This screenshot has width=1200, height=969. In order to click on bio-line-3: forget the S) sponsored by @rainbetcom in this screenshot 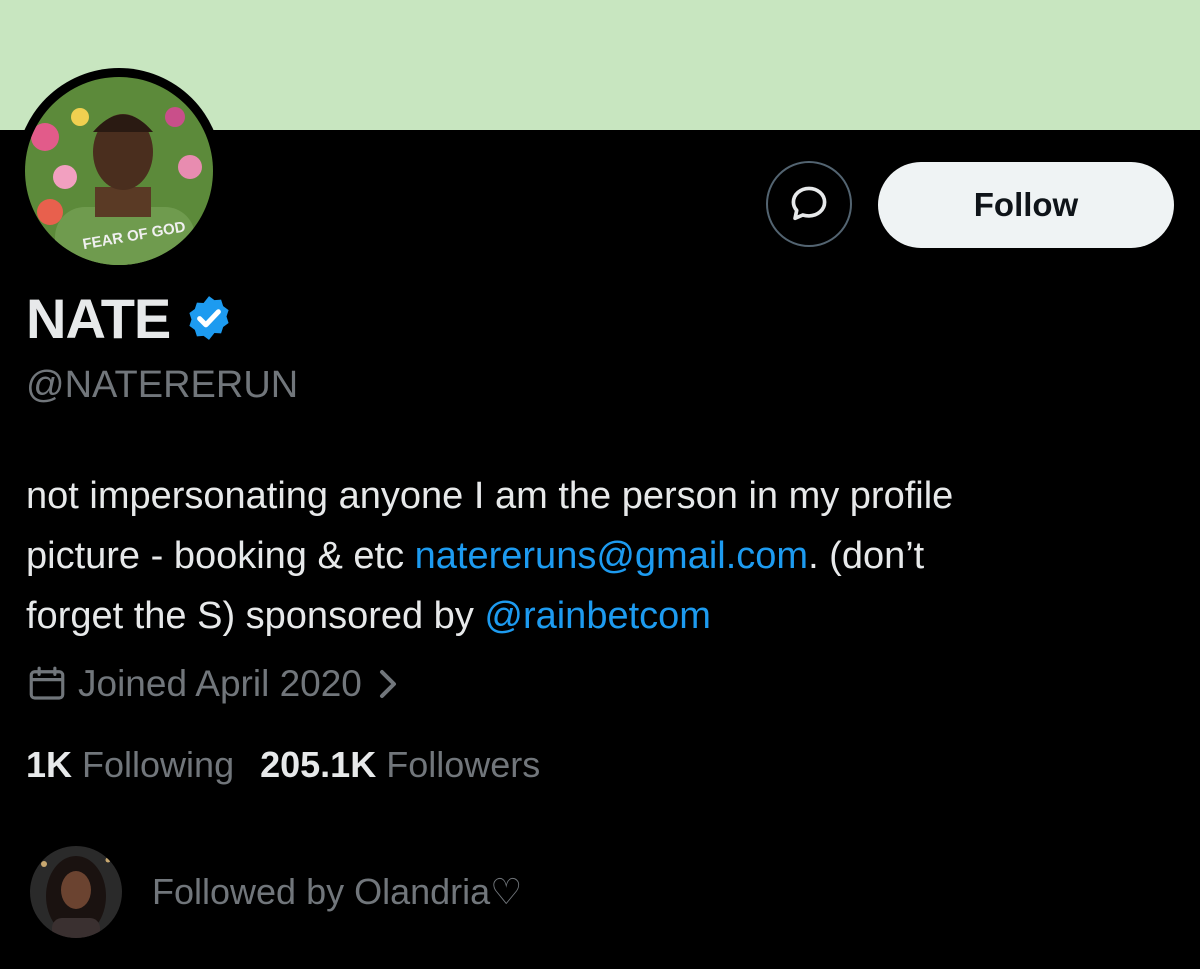, I will do `click(601, 616)`.